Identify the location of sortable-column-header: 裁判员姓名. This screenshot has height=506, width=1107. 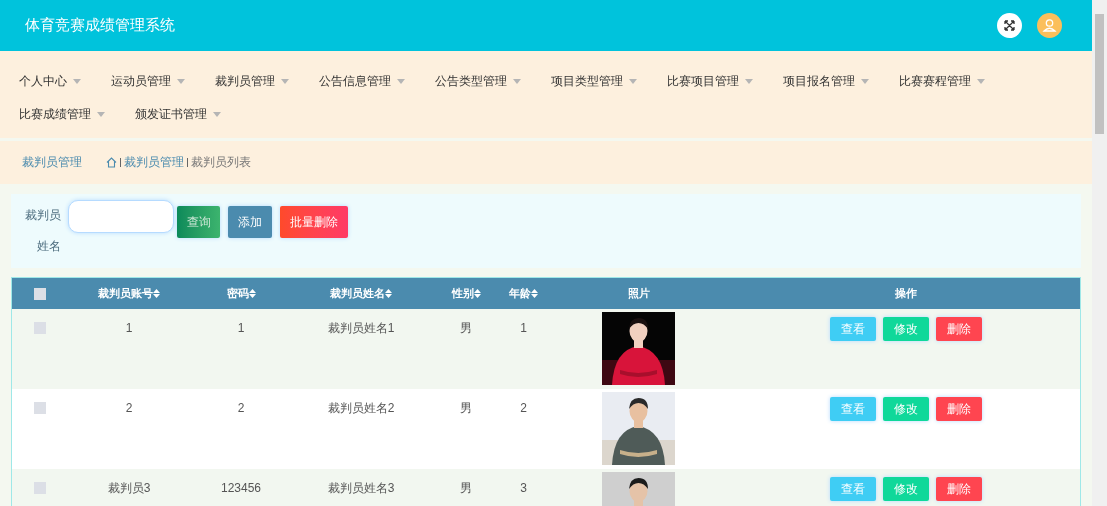
(361, 293).